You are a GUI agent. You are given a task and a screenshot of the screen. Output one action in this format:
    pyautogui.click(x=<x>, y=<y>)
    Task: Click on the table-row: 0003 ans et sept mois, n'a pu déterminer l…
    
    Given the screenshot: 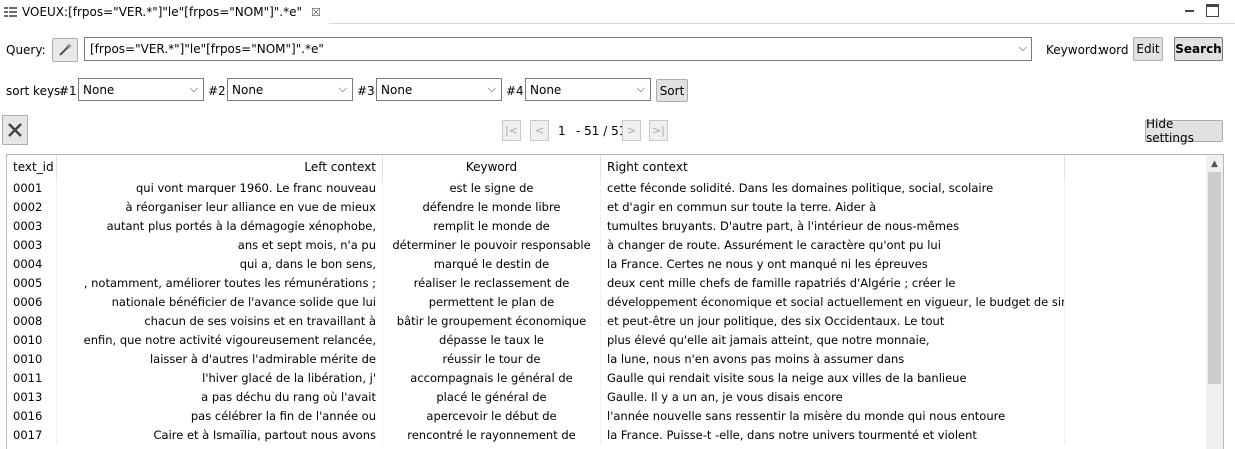 What is the action you would take?
    pyautogui.click(x=607, y=245)
    